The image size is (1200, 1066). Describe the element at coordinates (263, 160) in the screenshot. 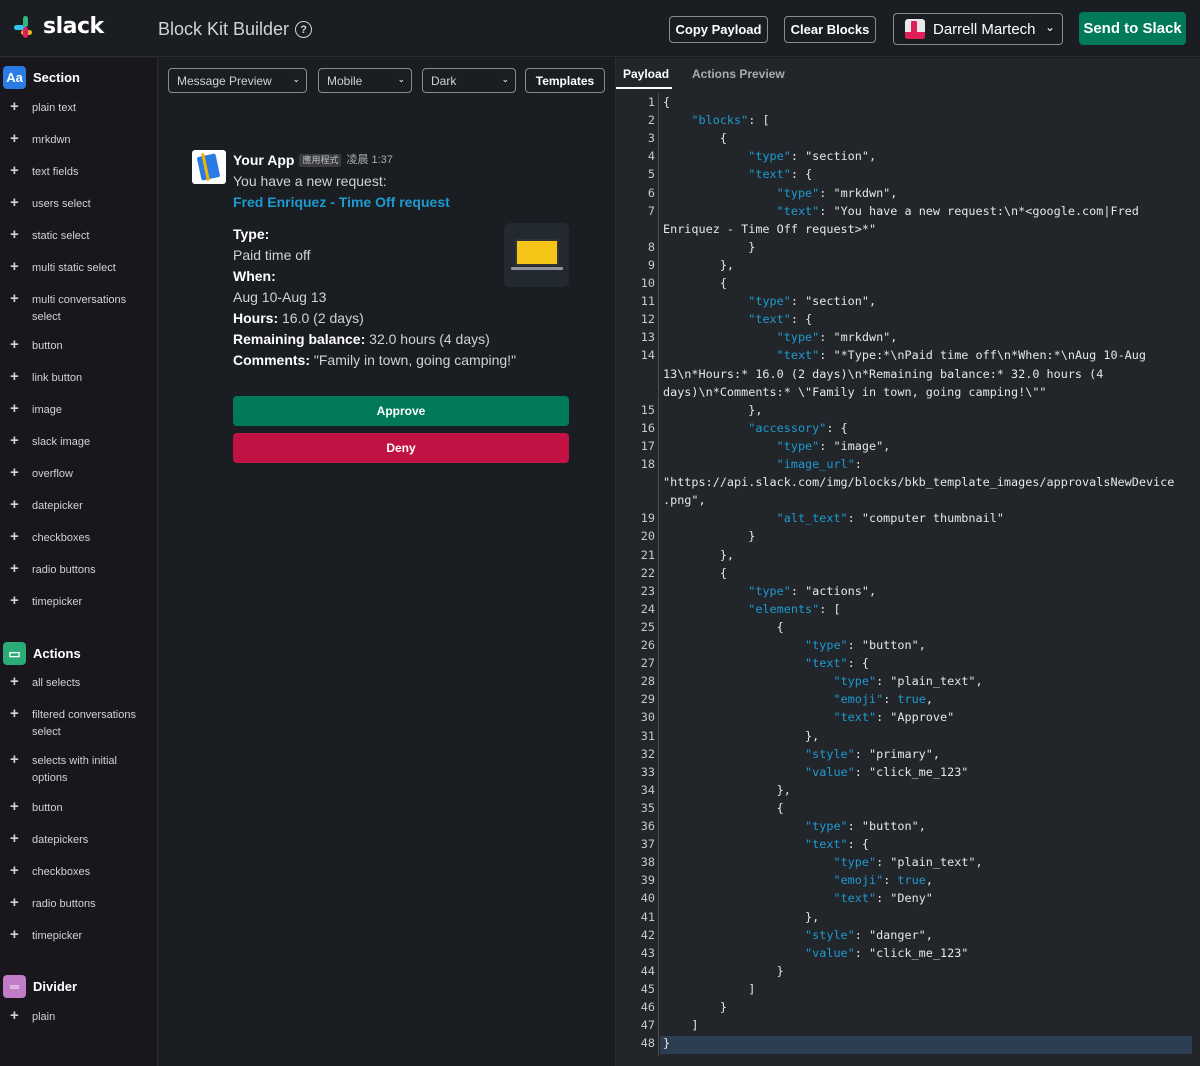

I see `app-name: Your App` at that location.